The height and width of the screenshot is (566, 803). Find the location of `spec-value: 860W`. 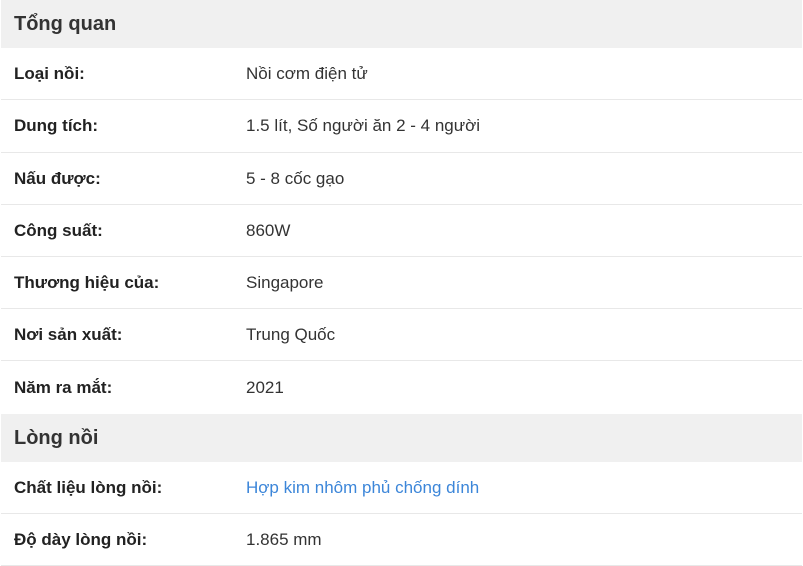

spec-value: 860W is located at coordinates (268, 230).